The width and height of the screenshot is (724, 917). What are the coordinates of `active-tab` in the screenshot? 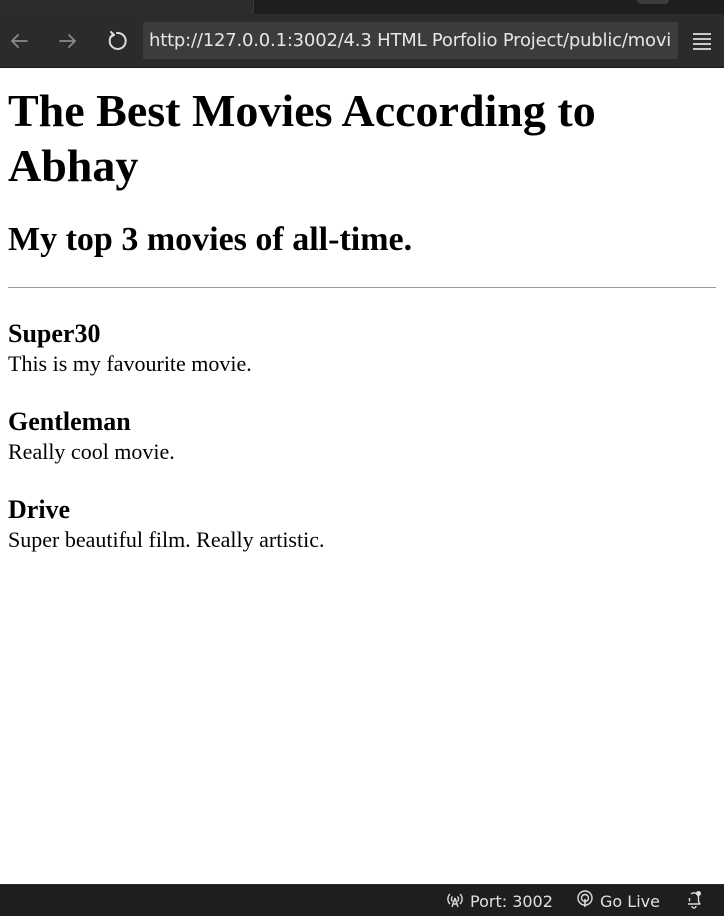 It's located at (127, 7).